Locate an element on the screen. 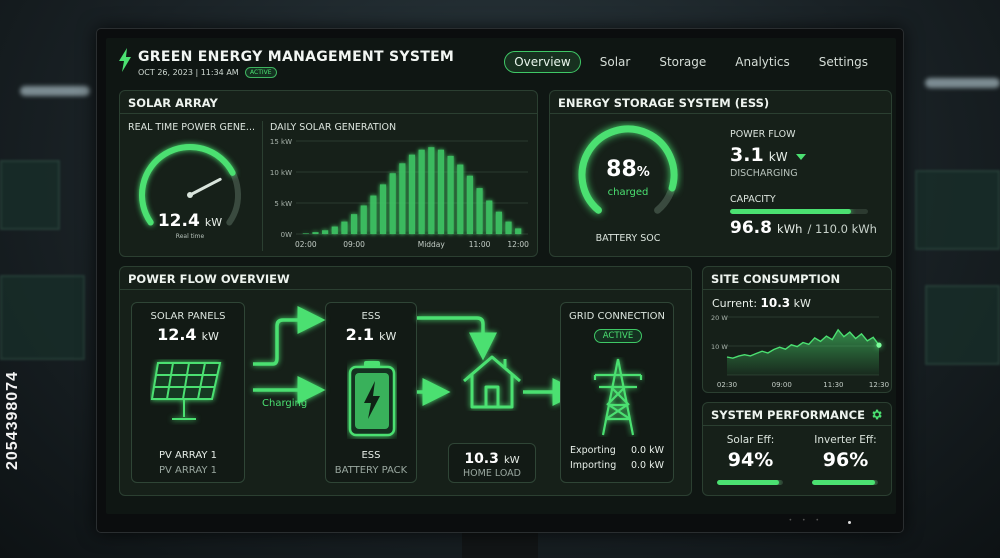 Image resolution: width=1000 pixels, height=558 pixels. daily-generation-label: DAILY SOLAR GENERATION is located at coordinates (333, 127).